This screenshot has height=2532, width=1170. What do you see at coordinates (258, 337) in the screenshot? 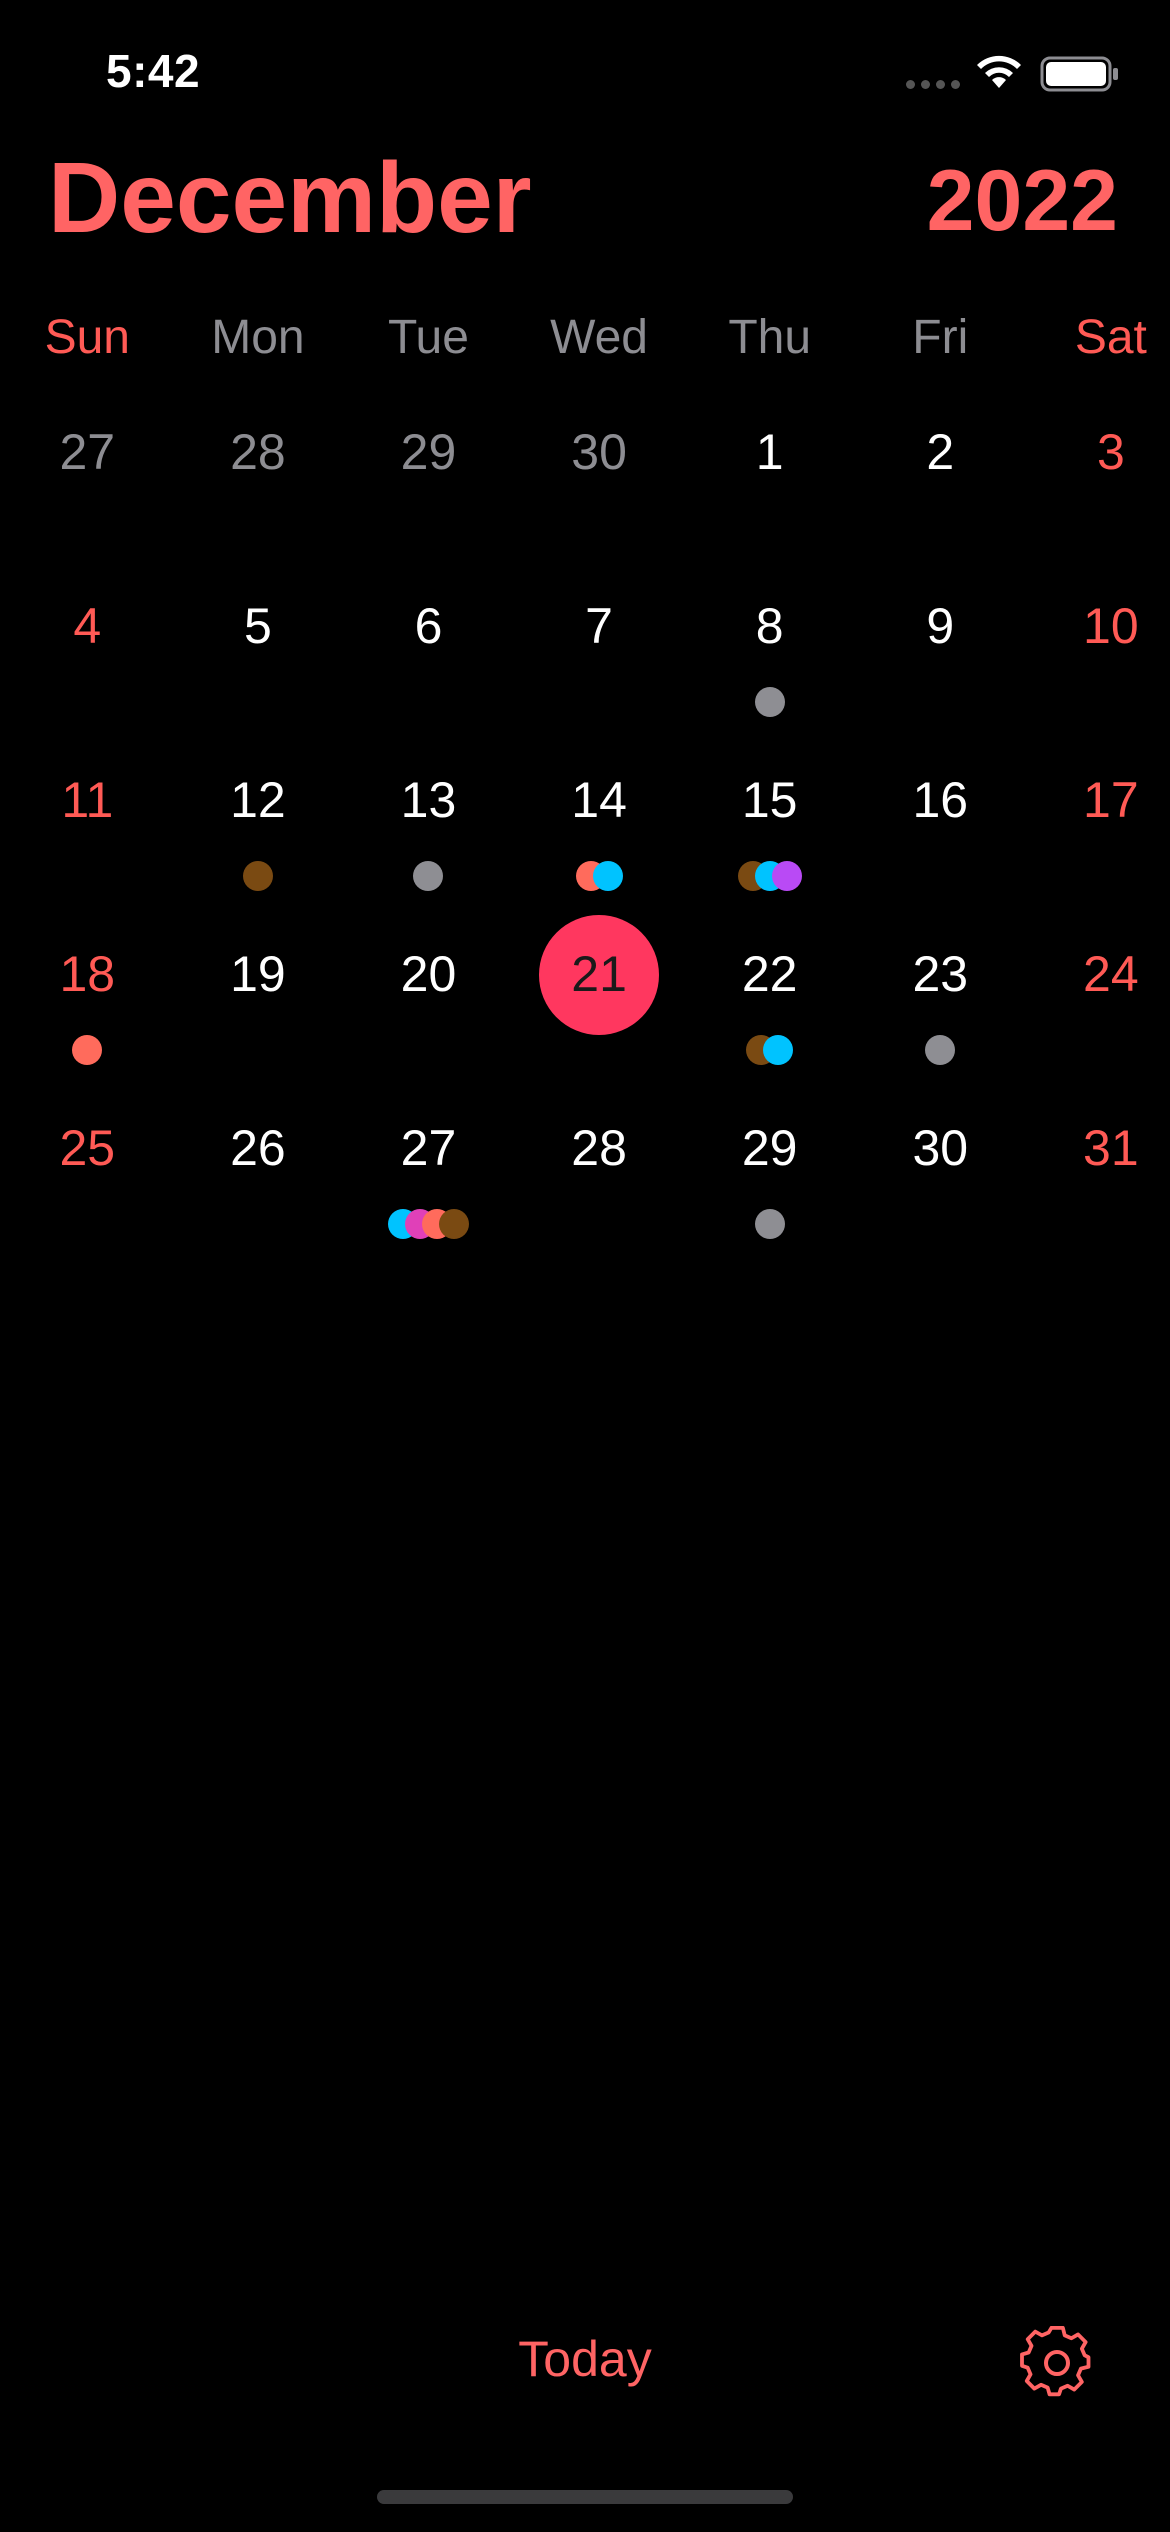
I see `weekday-mon: Mon` at bounding box center [258, 337].